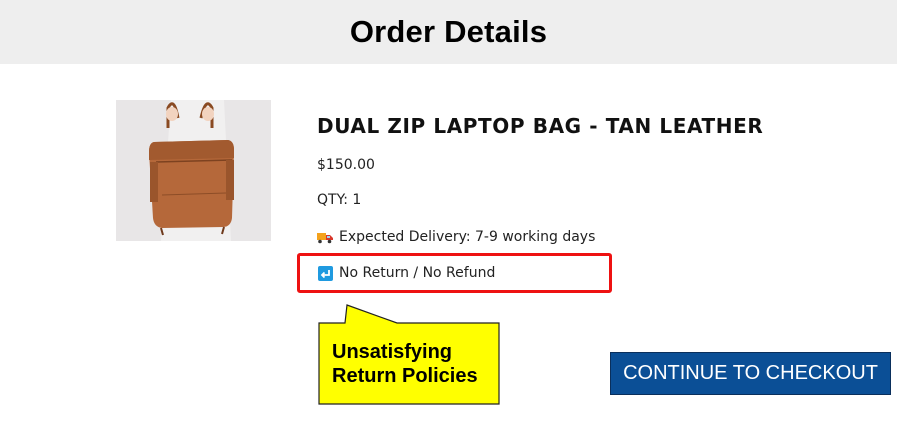 Image resolution: width=897 pixels, height=440 pixels. What do you see at coordinates (325, 237) in the screenshot?
I see `delivery-truck-icon` at bounding box center [325, 237].